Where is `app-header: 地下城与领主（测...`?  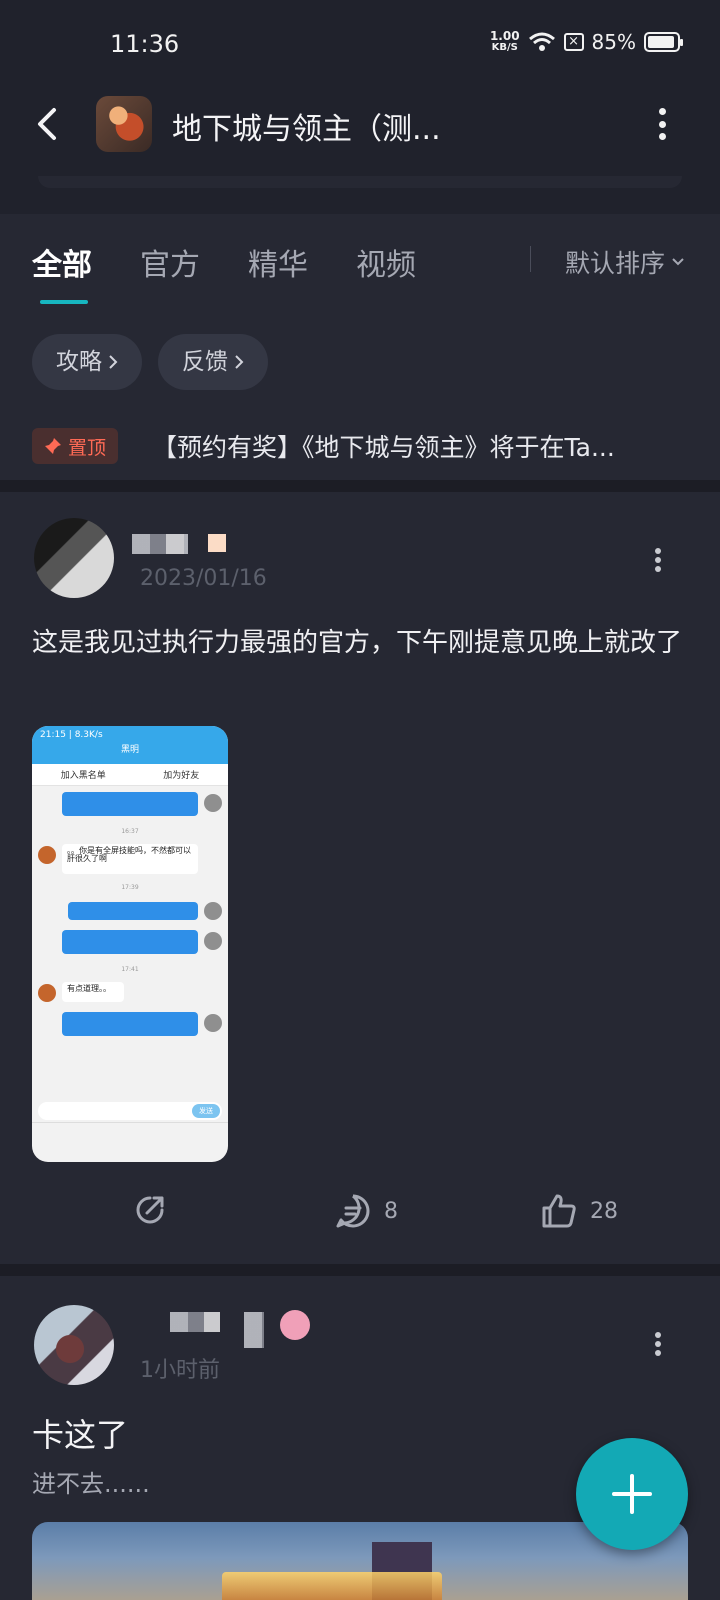
app-header: 地下城与领主（测... is located at coordinates (360, 149).